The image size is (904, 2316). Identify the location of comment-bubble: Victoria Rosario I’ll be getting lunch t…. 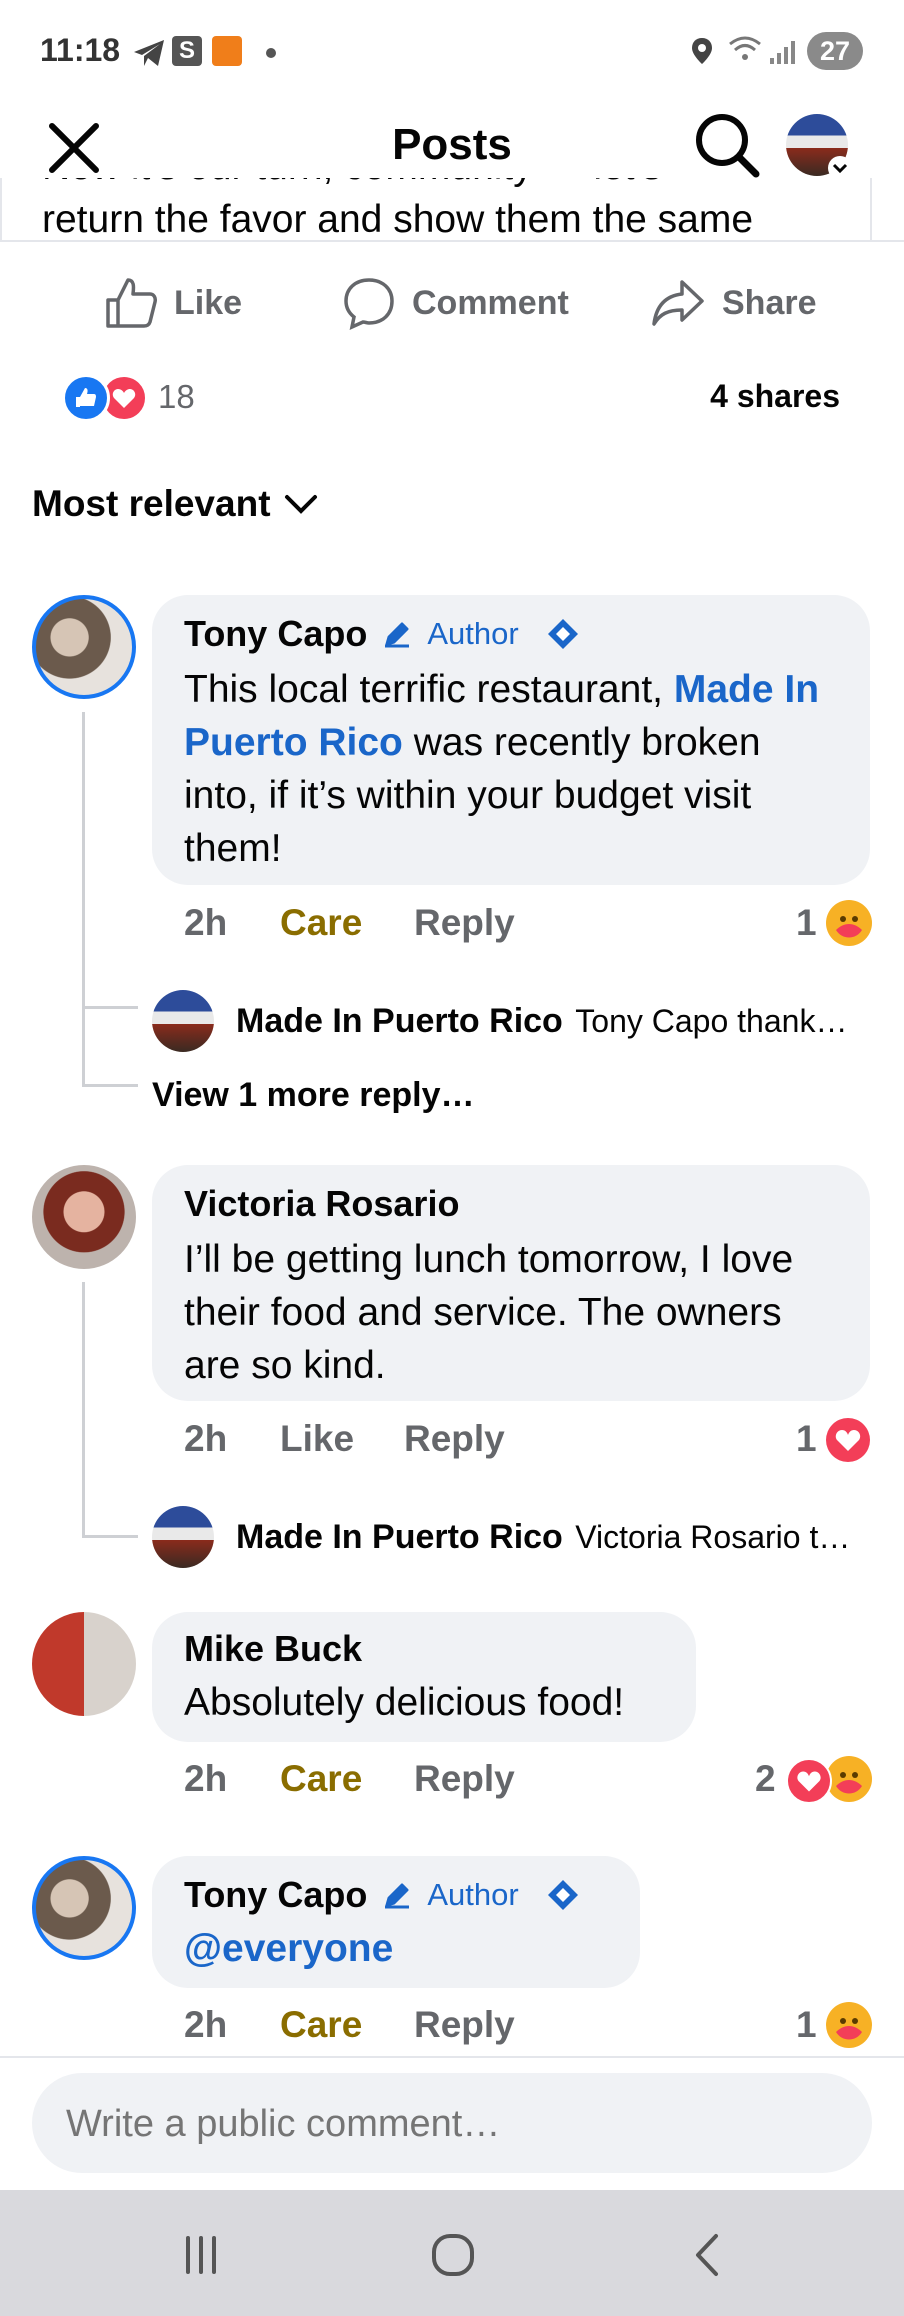
(511, 1283).